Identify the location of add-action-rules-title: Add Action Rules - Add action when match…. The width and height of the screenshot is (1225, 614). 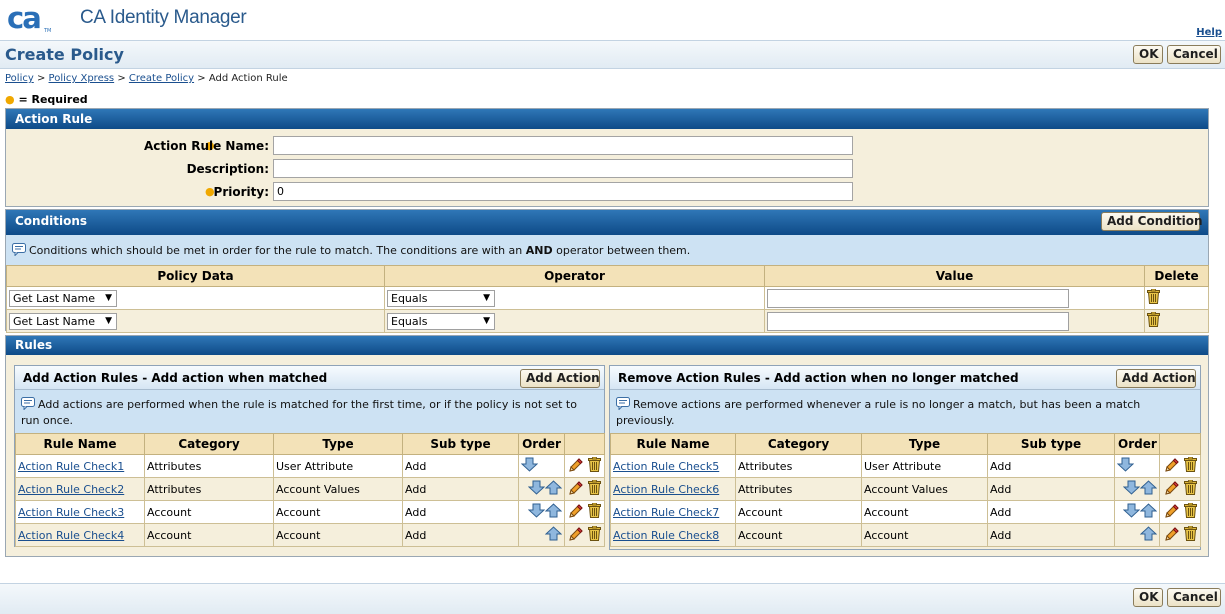
(309, 378).